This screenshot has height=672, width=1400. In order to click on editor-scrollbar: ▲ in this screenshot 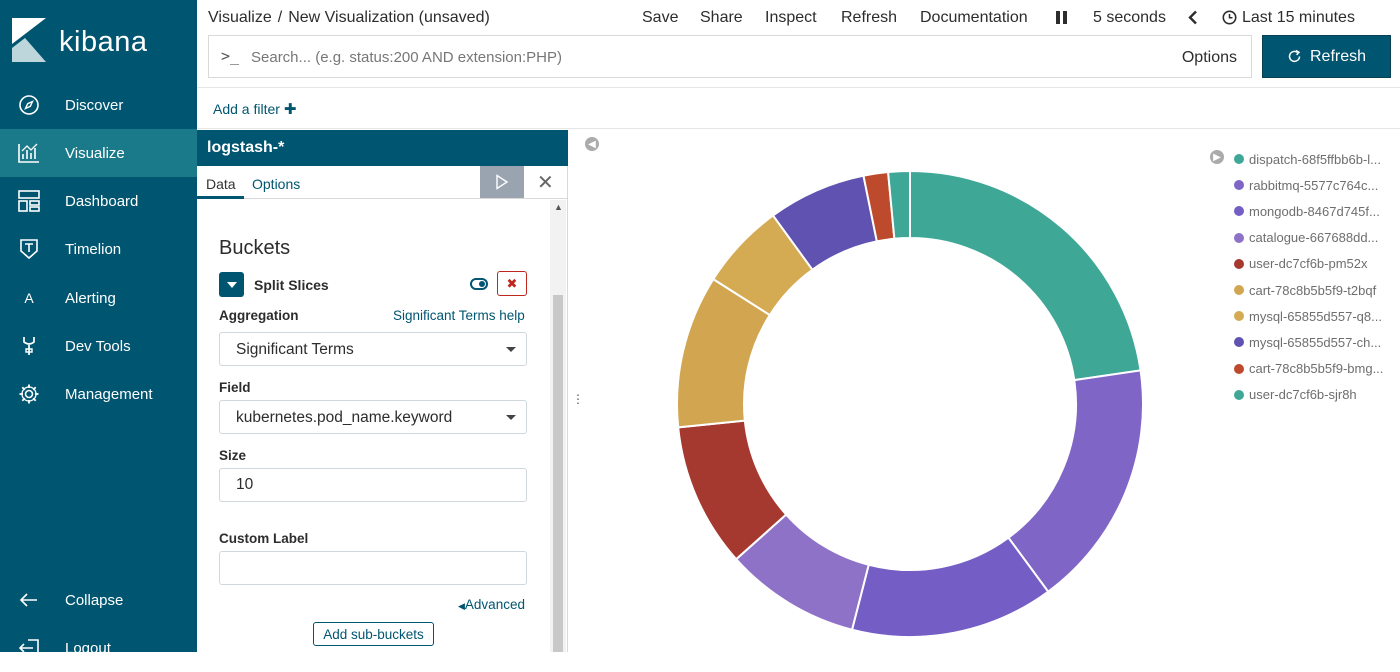, I will do `click(558, 426)`.